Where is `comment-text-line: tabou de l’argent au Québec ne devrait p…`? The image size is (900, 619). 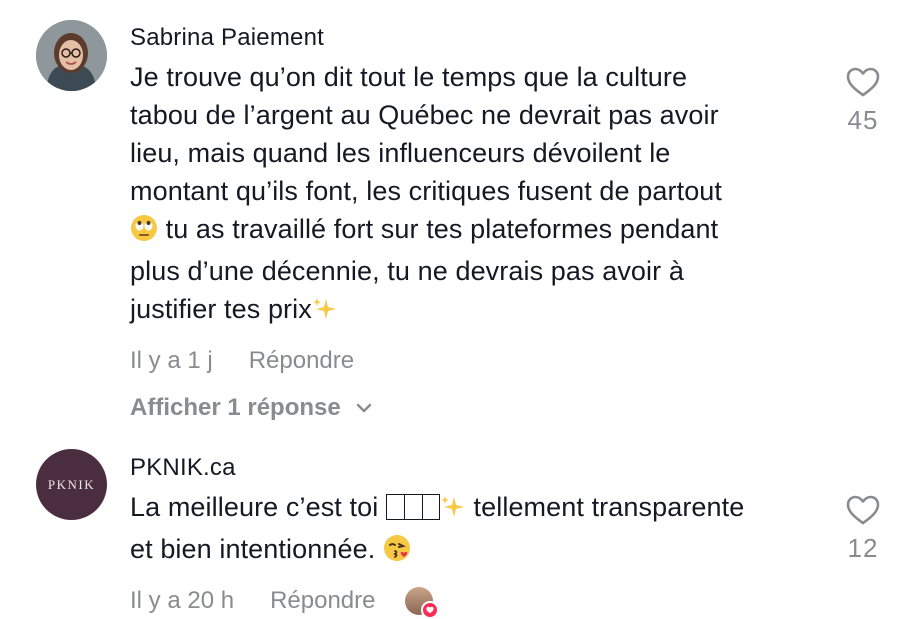 comment-text-line: tabou de l’argent au Québec ne devrait p… is located at coordinates (424, 115).